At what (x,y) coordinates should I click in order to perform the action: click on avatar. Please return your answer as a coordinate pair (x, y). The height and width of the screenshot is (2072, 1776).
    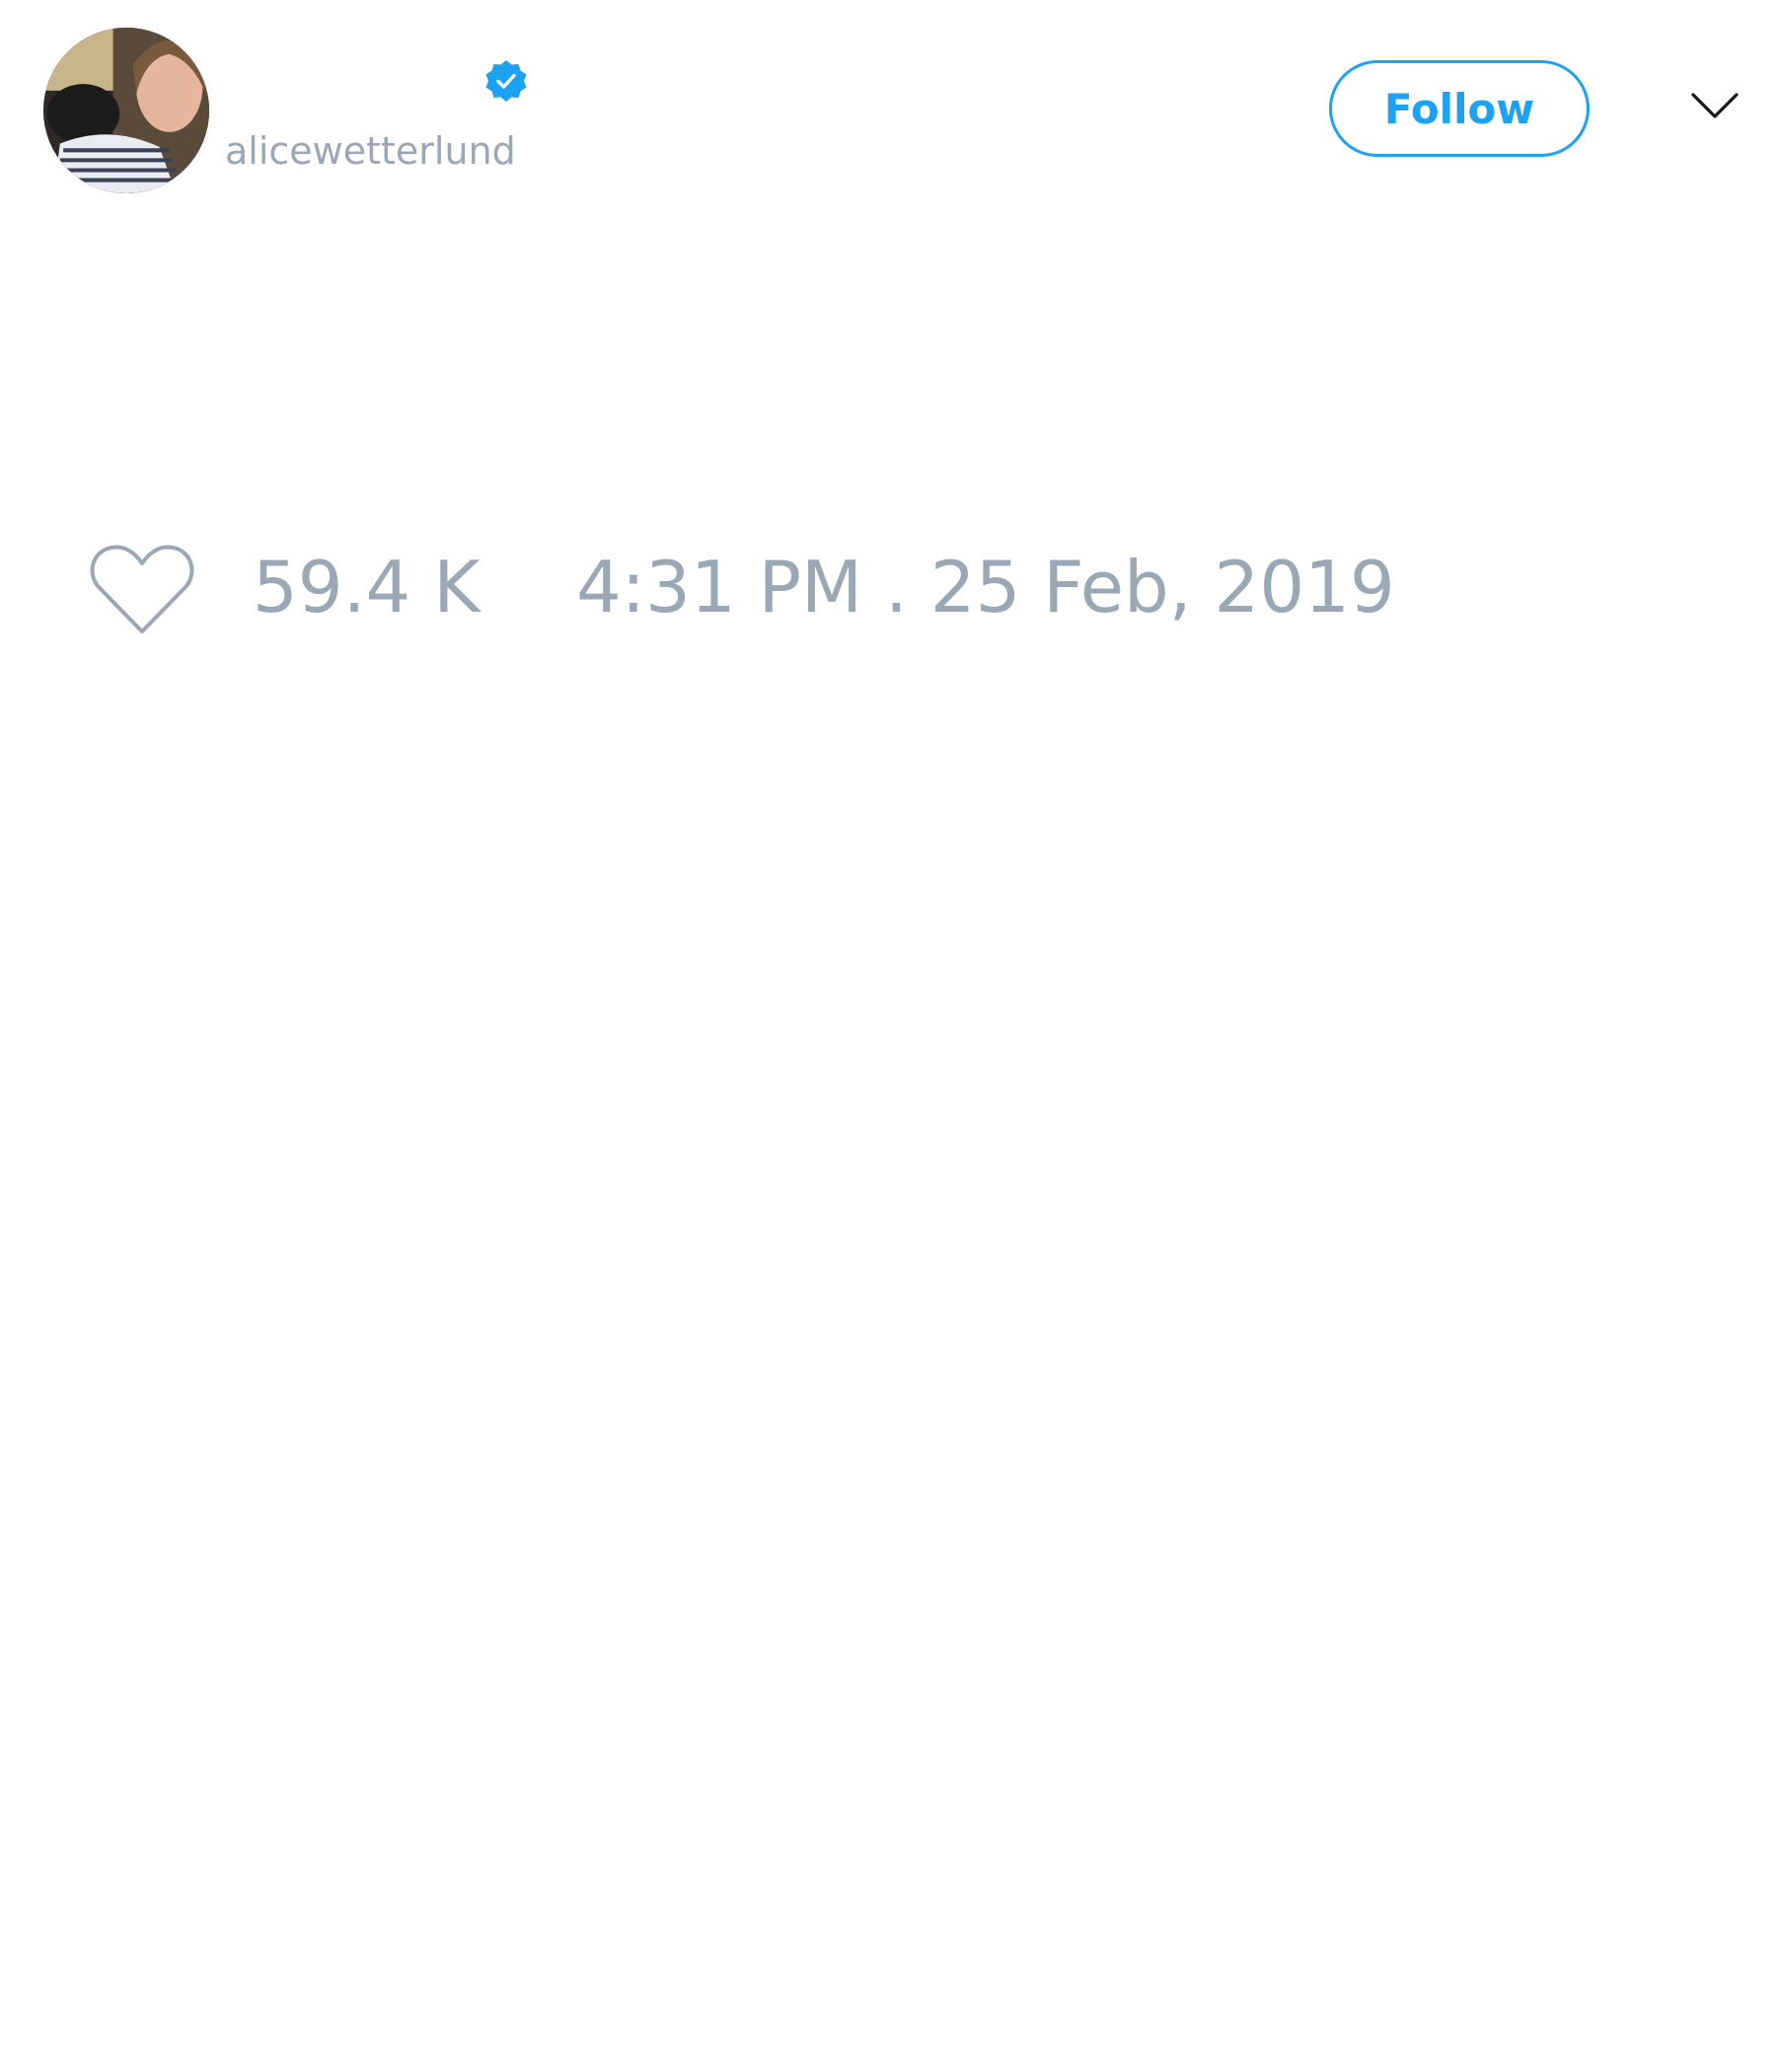
    Looking at the image, I should click on (126, 111).